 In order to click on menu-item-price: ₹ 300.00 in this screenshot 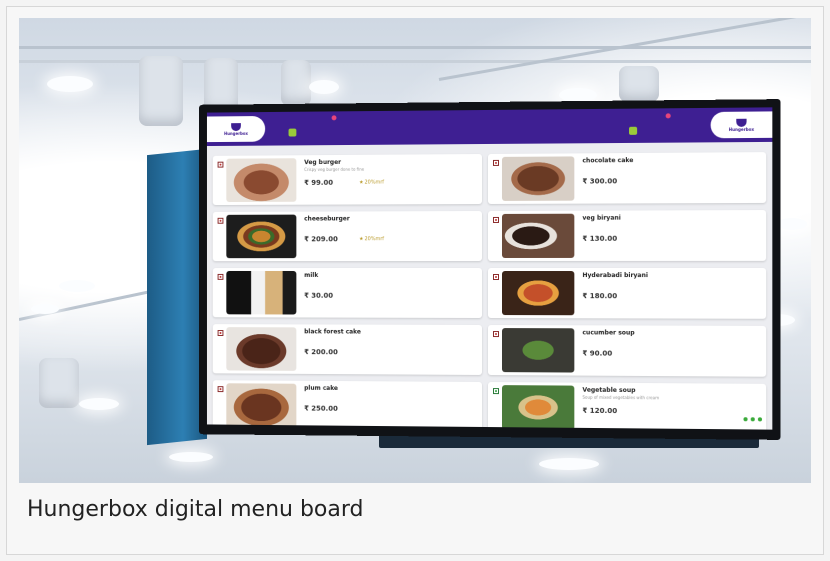, I will do `click(600, 181)`.